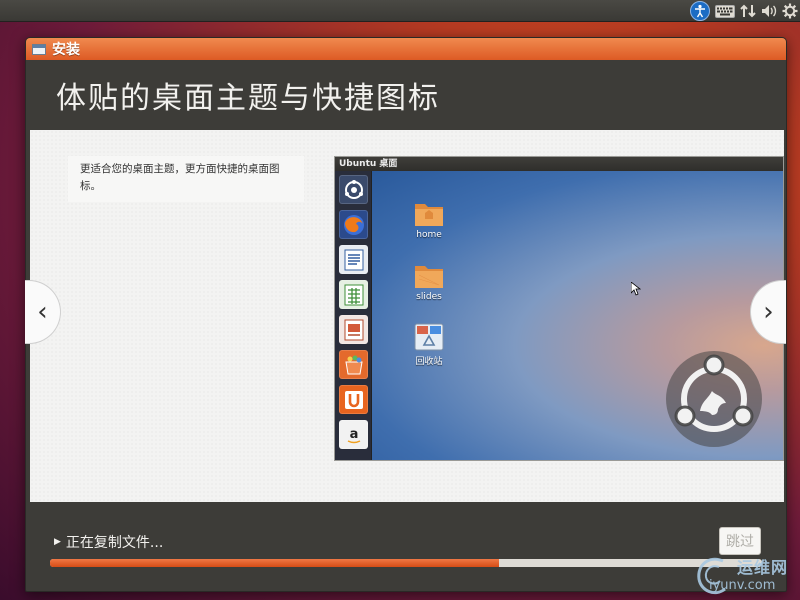 This screenshot has height=600, width=800. I want to click on watermark-logo: 运维网 iyunv.com, so click(745, 575).